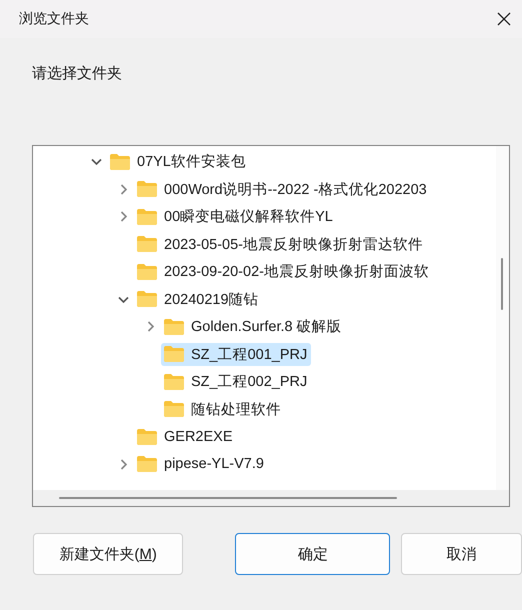 The height and width of the screenshot is (610, 522). Describe the element at coordinates (185, 437) in the screenshot. I see `folder-item: GER2EXE` at that location.